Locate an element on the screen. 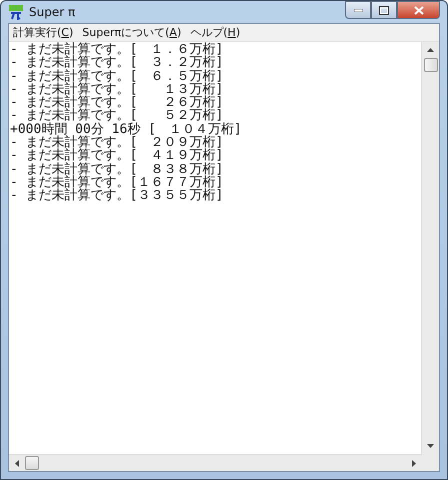 This screenshot has width=448, height=480. output-line: +000時間 00分 16秒 [ １０４万桁] is located at coordinates (126, 129).